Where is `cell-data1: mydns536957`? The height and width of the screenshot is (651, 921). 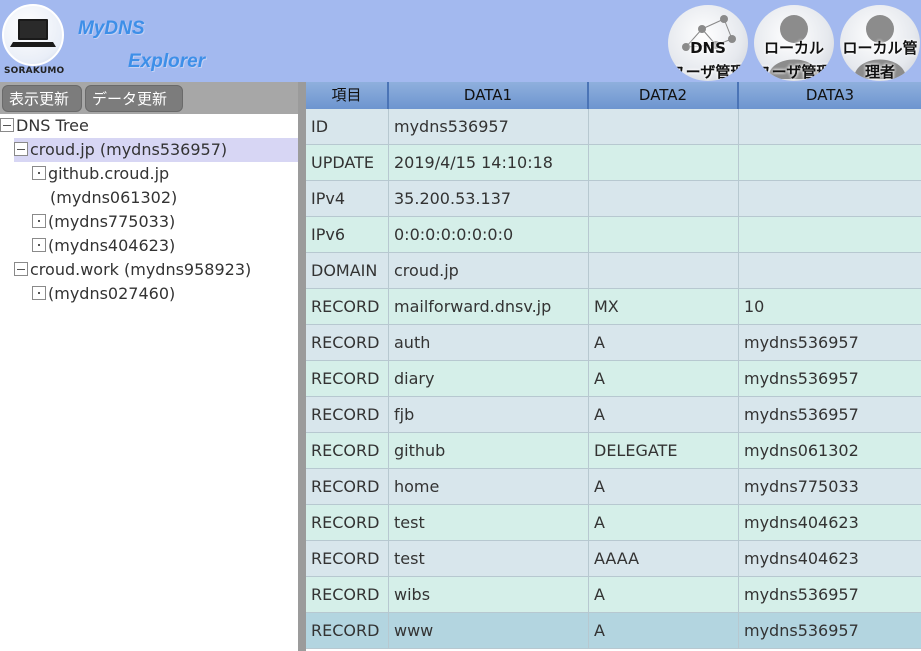 cell-data1: mydns536957 is located at coordinates (489, 126).